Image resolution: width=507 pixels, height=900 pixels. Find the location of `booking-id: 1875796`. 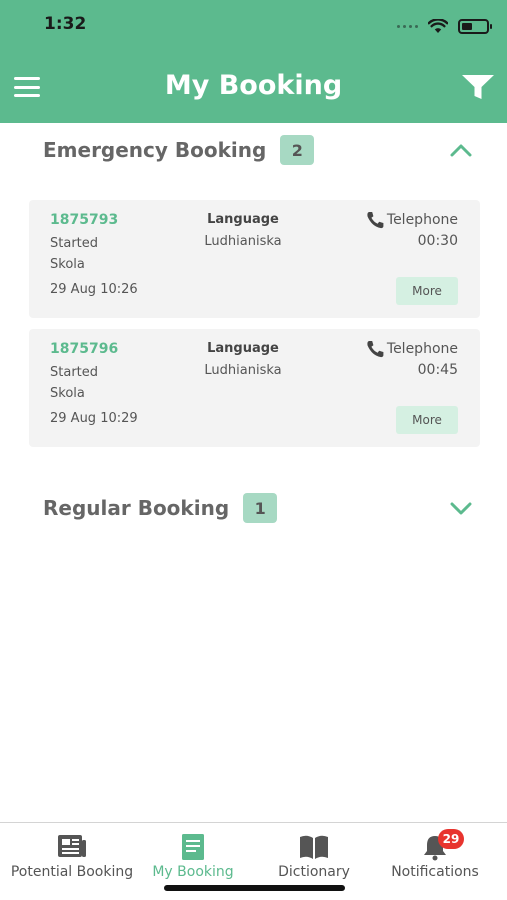

booking-id: 1875796 is located at coordinates (84, 349).